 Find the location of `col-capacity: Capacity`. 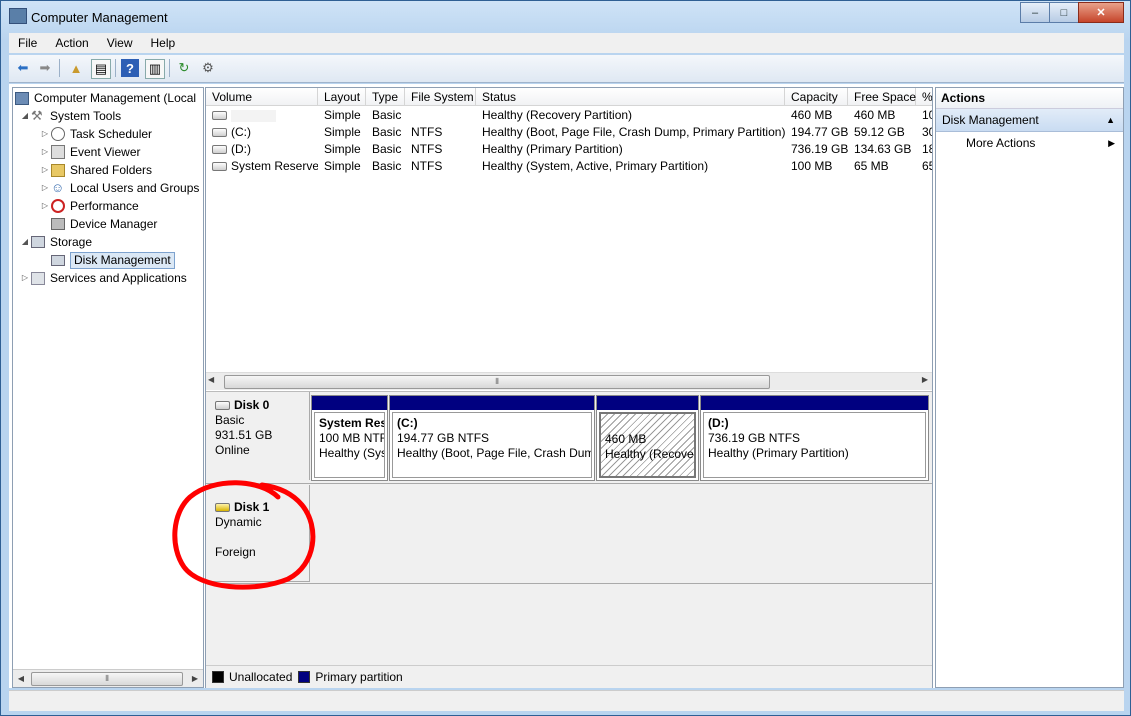

col-capacity: Capacity is located at coordinates (816, 97).